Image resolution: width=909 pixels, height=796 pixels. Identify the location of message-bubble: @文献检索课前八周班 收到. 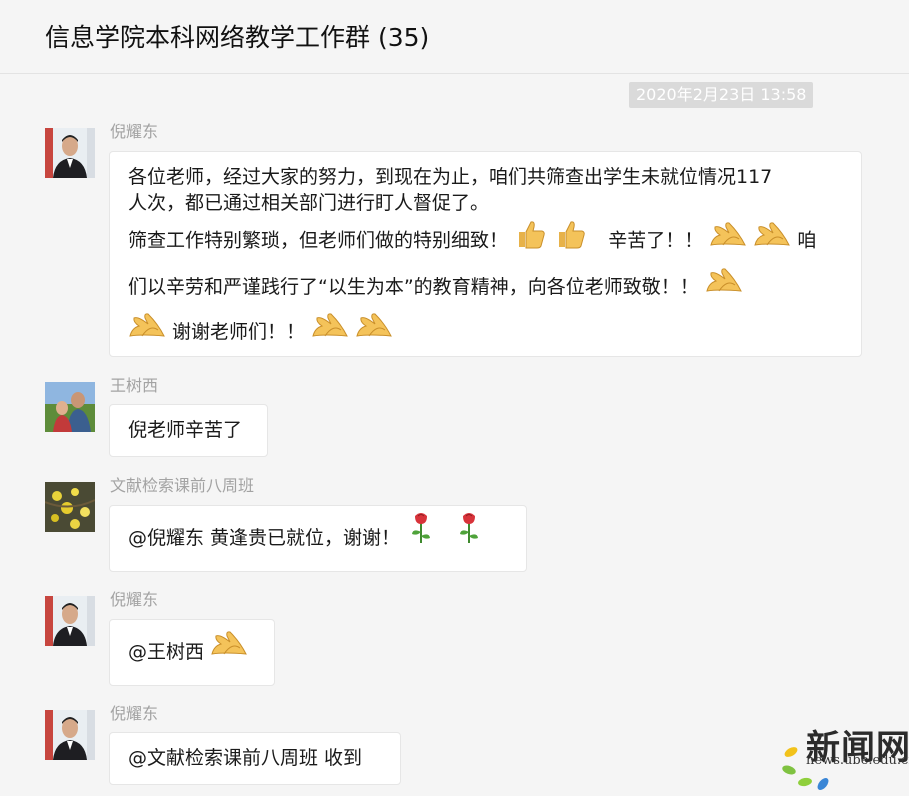
(255, 758).